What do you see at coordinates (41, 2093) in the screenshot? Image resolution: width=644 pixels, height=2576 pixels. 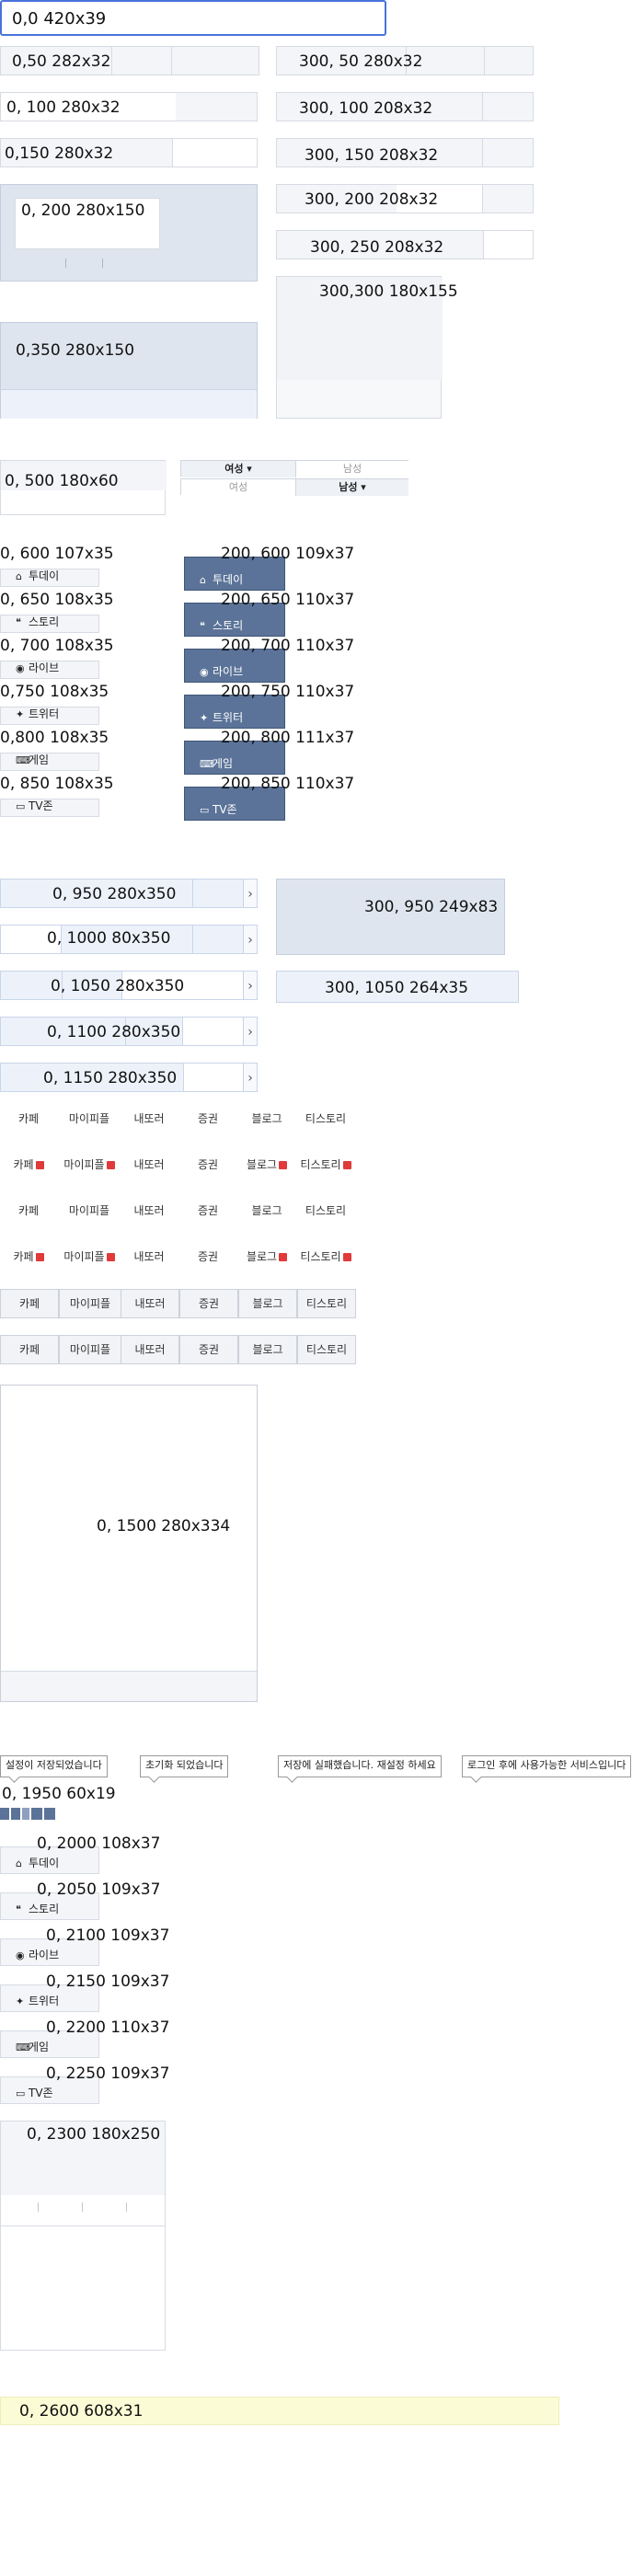 I see `nav-button-label: TV존` at bounding box center [41, 2093].